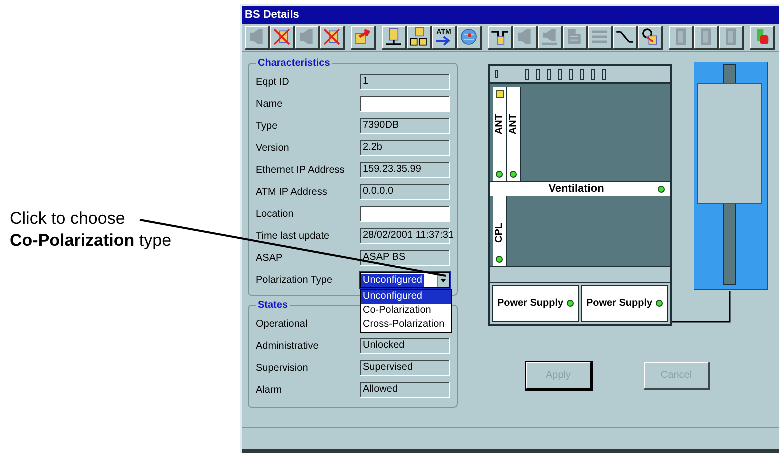 Image resolution: width=779 pixels, height=453 pixels. I want to click on arrow-icon, so click(444, 41).